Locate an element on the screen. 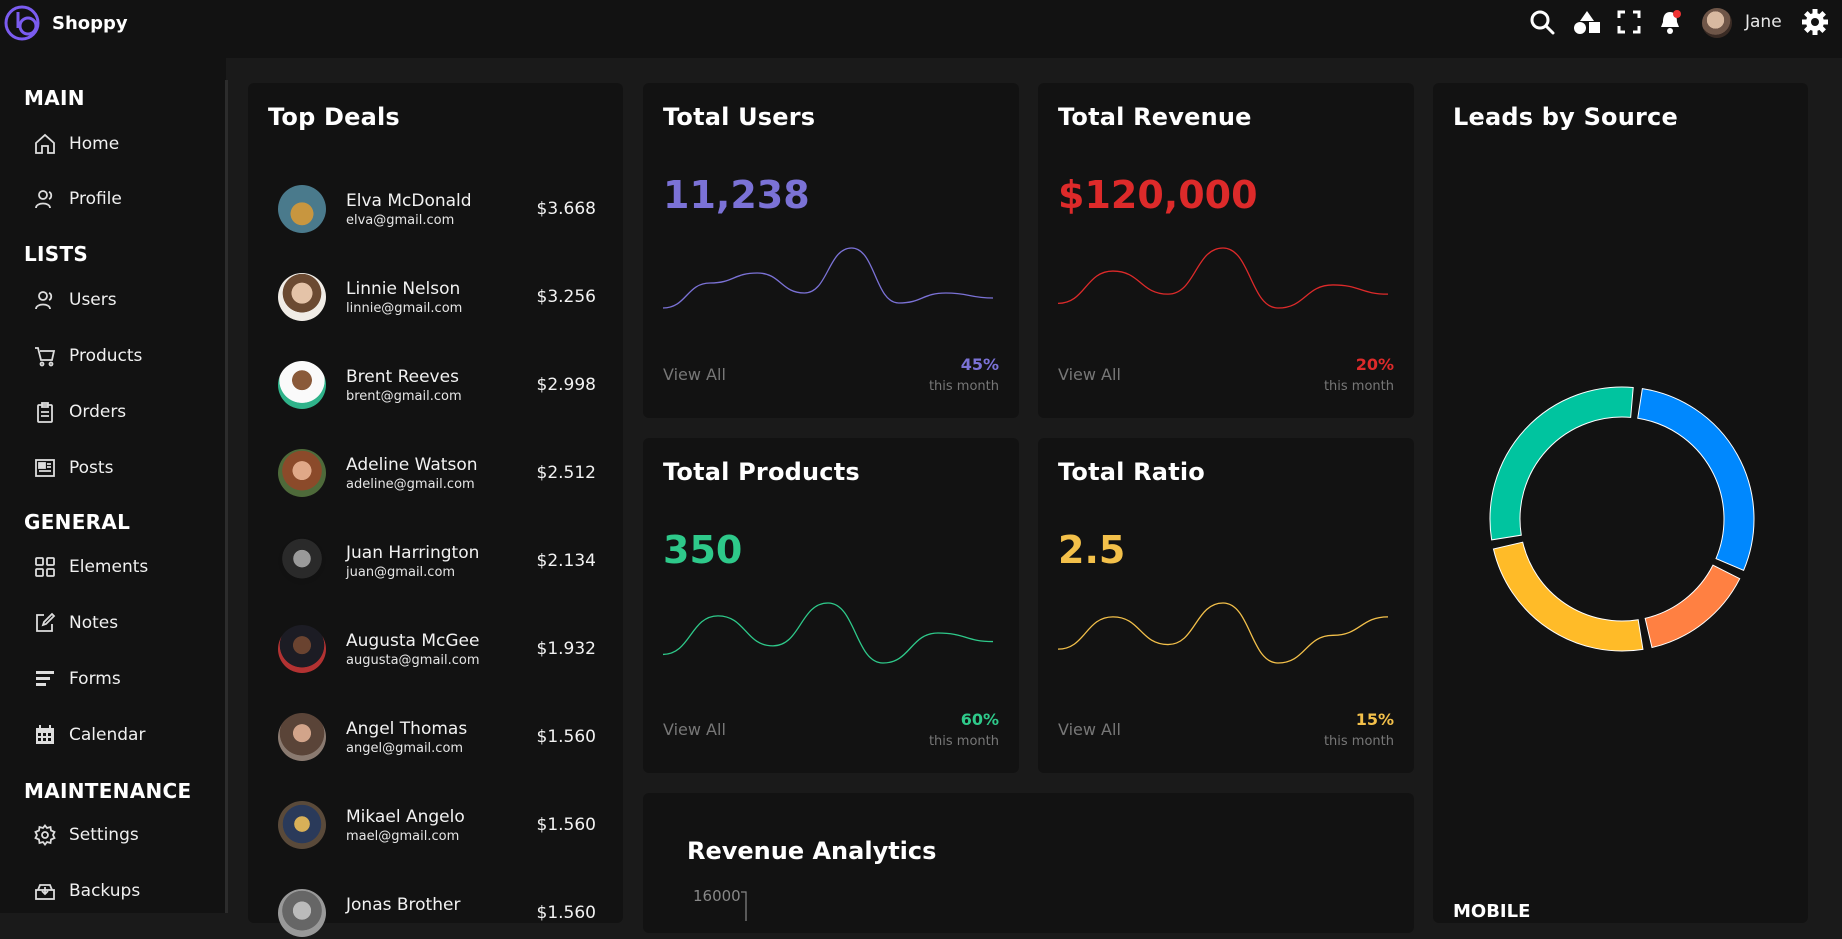  deal-name: Brent Reeves is located at coordinates (402, 377).